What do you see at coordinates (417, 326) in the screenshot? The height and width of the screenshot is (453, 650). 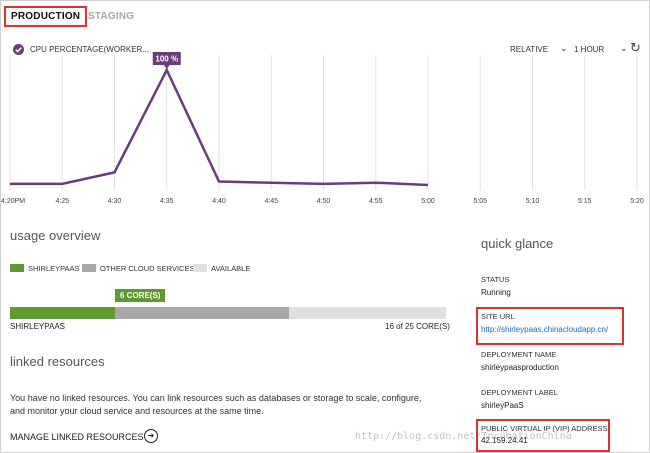 I see `bar-core-count: 16 of 25 CORE(S)` at bounding box center [417, 326].